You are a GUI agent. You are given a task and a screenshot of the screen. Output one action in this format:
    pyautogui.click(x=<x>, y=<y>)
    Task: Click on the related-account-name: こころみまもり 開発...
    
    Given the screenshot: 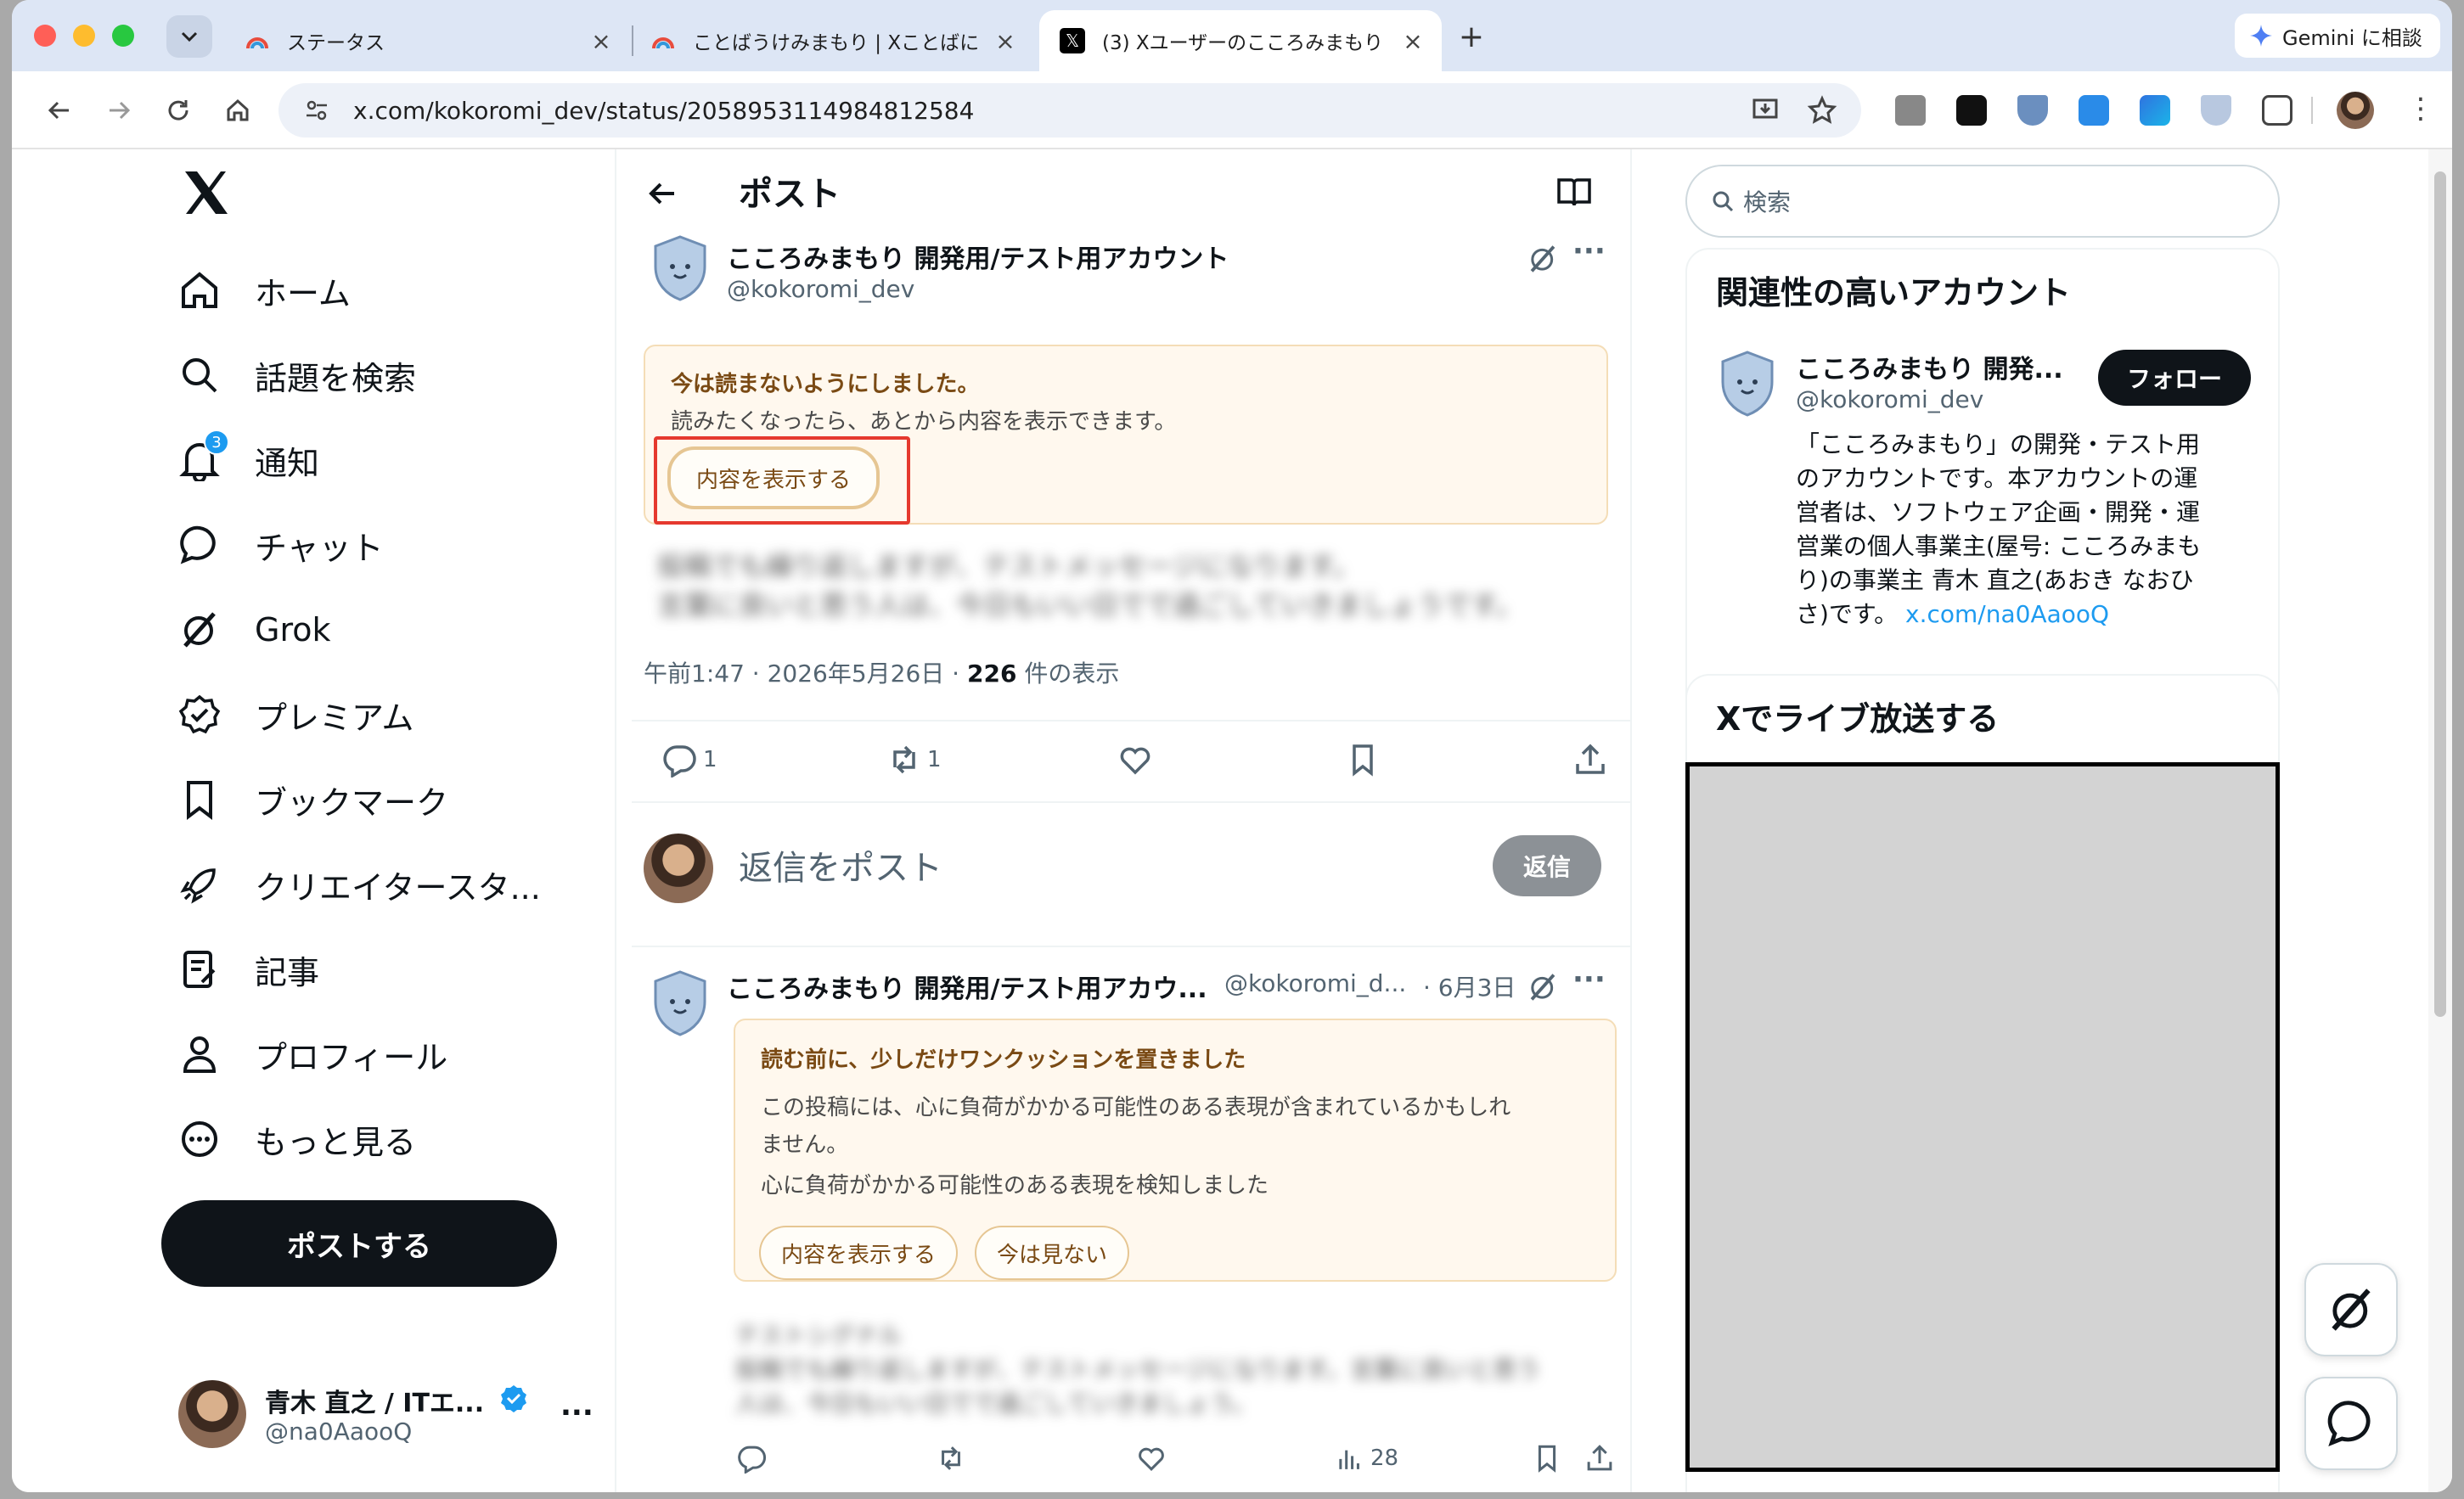 What is the action you would take?
    pyautogui.click(x=1929, y=367)
    